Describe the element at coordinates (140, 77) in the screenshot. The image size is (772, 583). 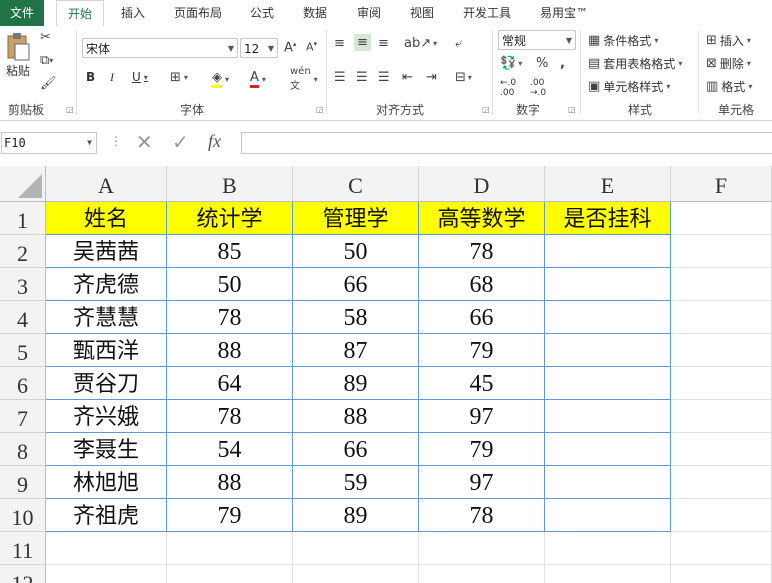
I see `underline-button: U ▾` at that location.